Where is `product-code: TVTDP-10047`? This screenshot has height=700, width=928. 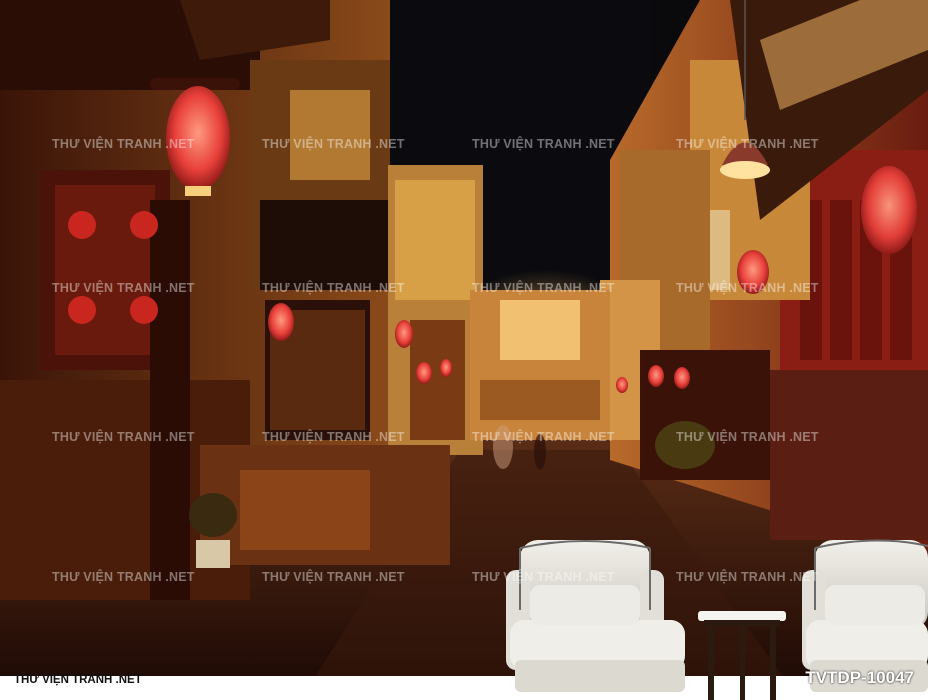 product-code: TVTDP-10047 is located at coordinates (859, 677).